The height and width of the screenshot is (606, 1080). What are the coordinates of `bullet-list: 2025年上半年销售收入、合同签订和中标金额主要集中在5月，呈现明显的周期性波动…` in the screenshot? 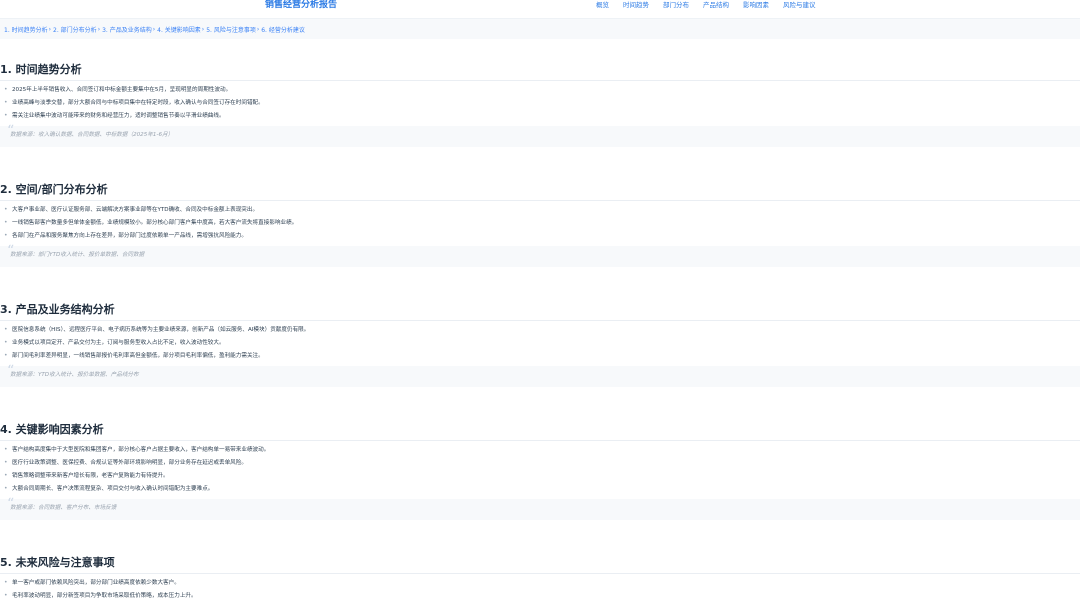 It's located at (540, 103).